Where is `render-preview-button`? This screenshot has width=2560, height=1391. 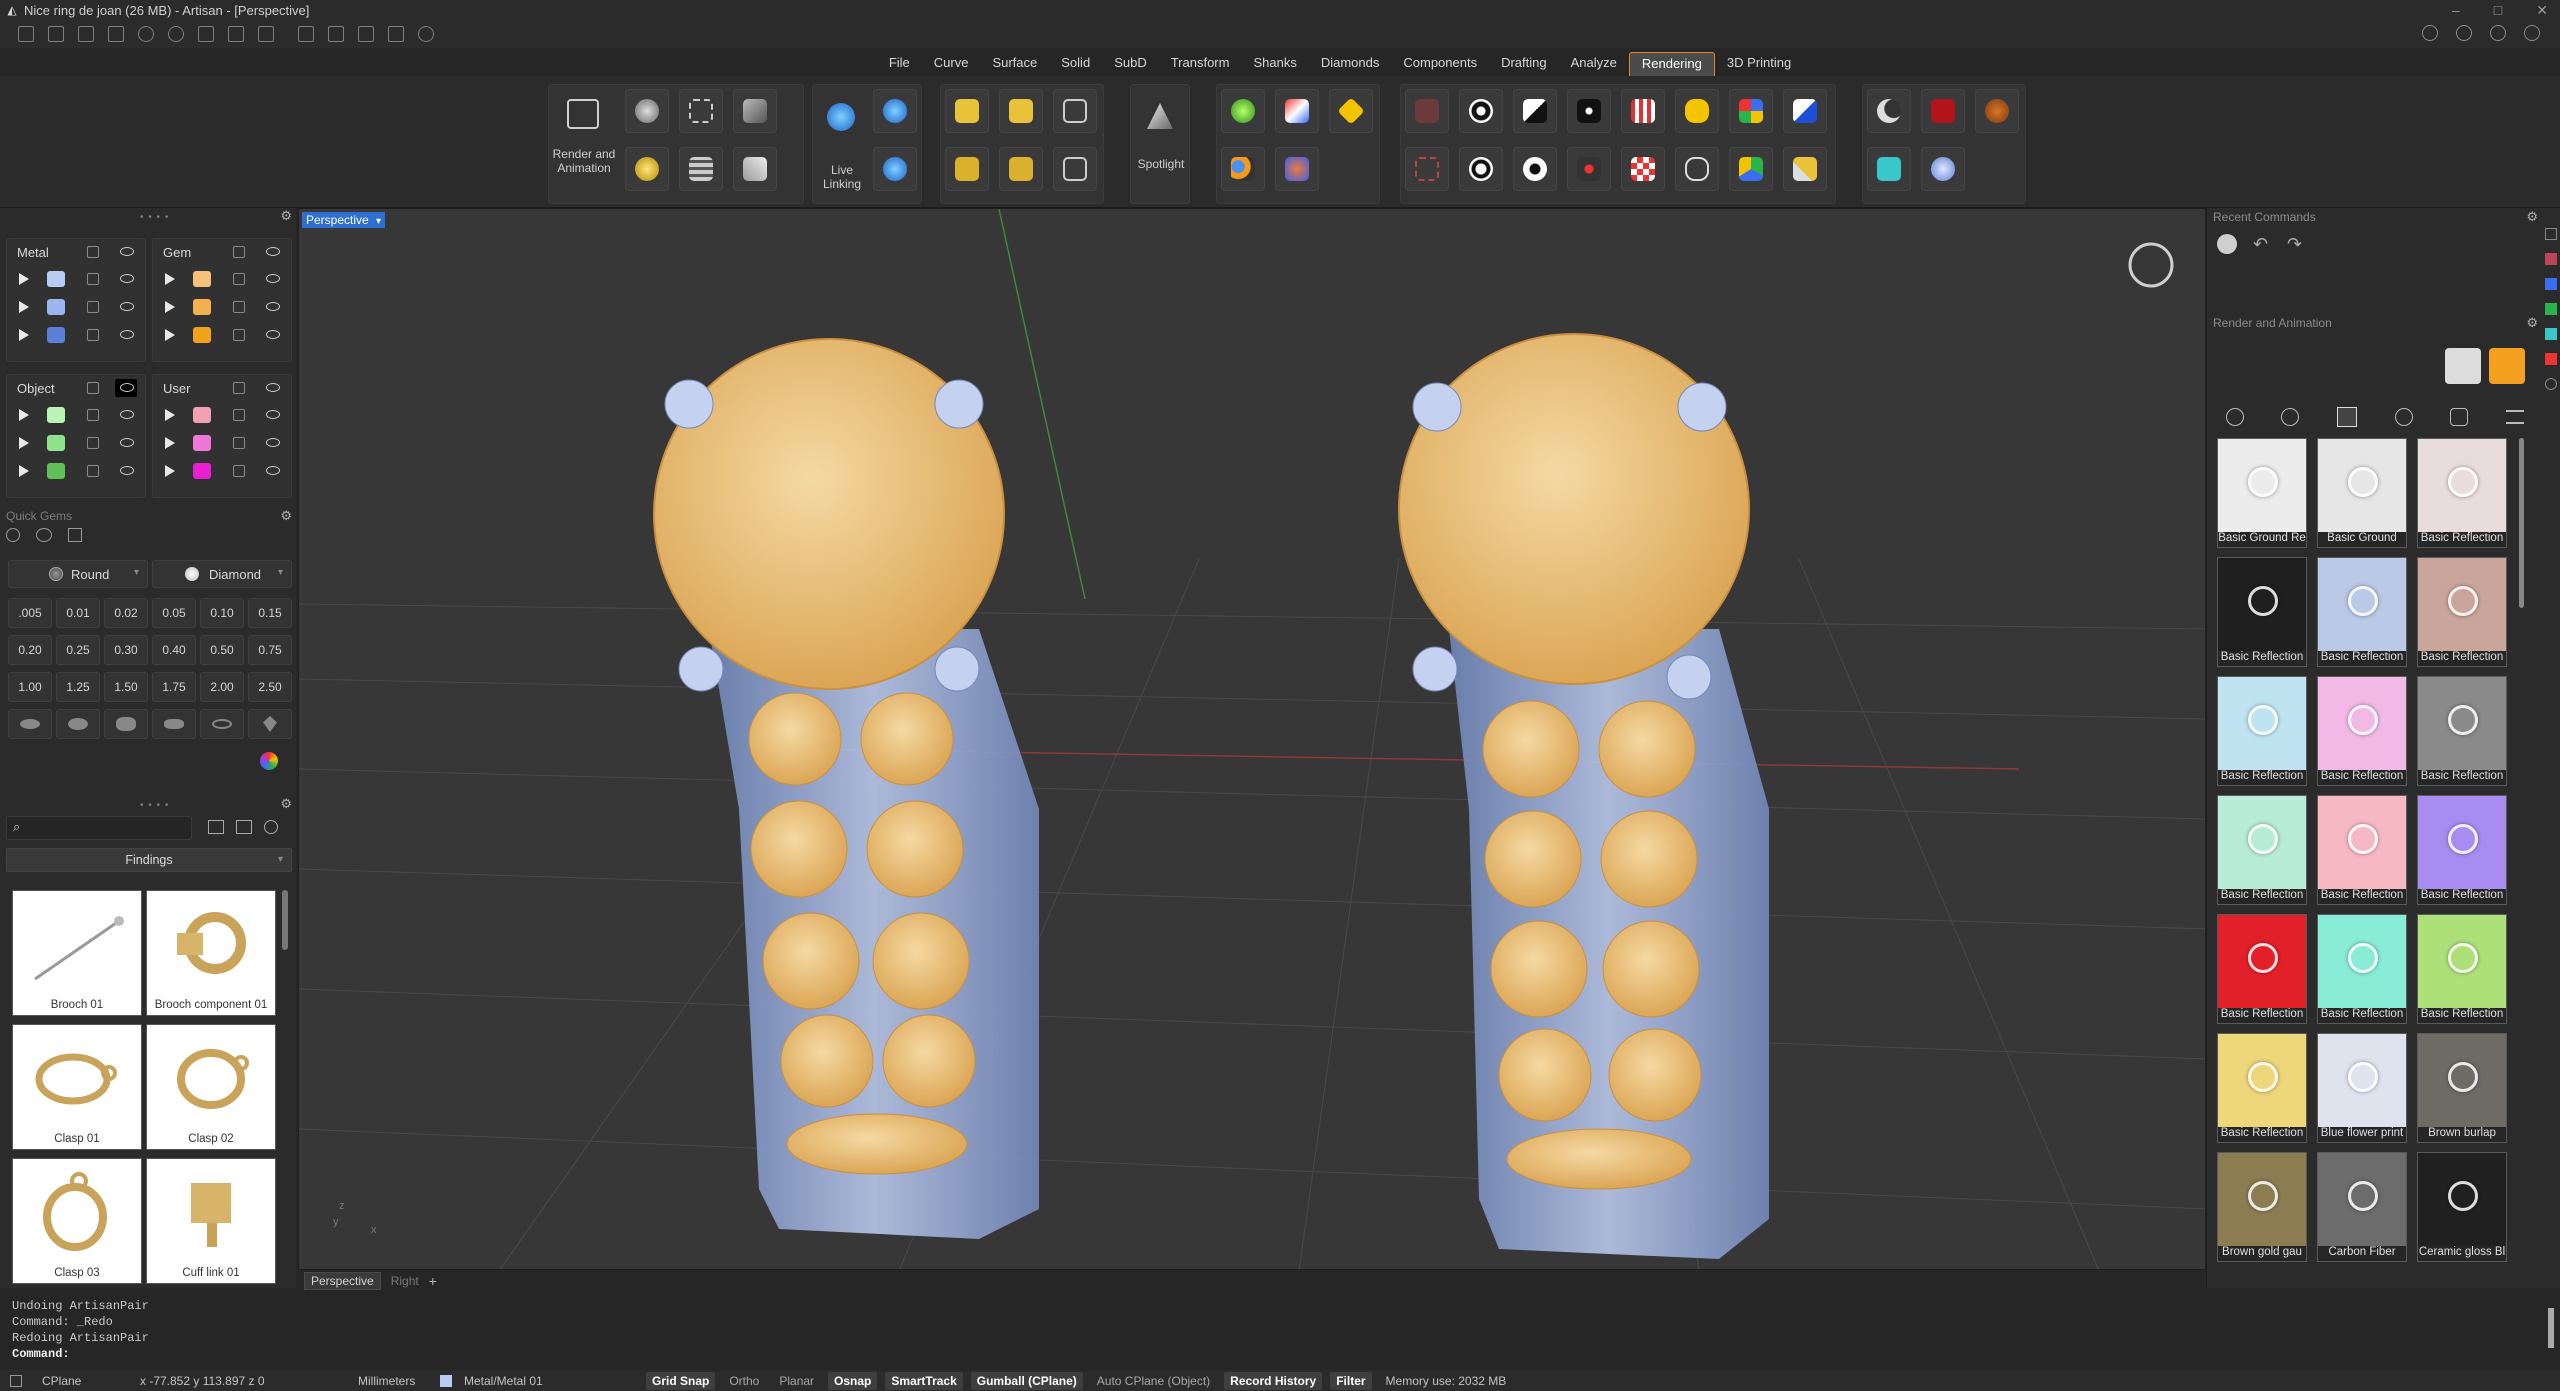
render-preview-button is located at coordinates (2463, 366).